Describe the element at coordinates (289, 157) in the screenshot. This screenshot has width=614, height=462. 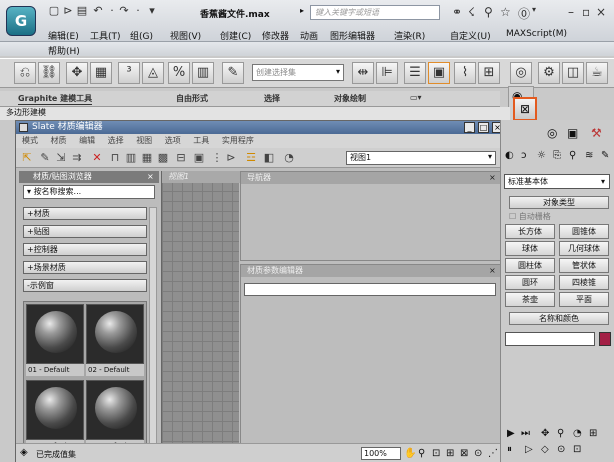
I see `preview-icon: ◔` at that location.